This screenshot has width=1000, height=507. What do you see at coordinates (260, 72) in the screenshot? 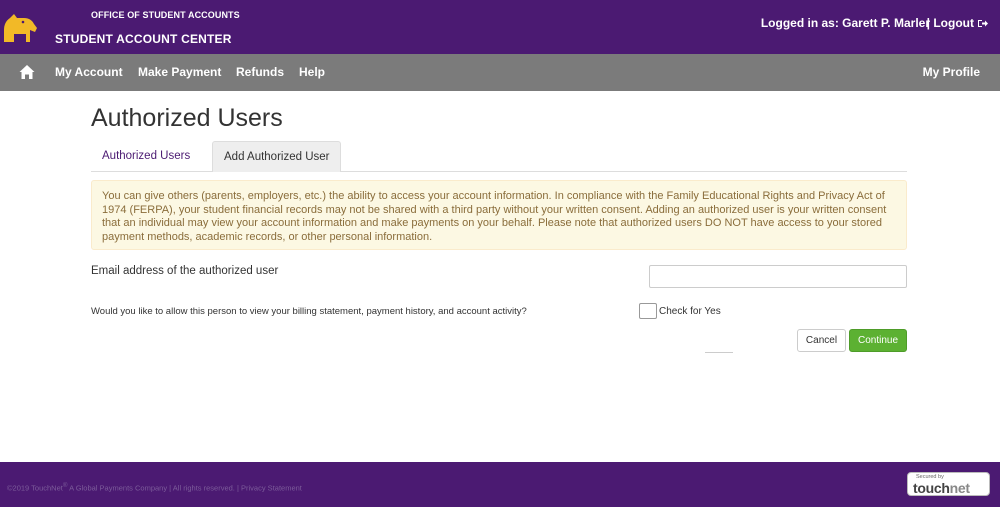
I see `nav-refunds: Refunds` at bounding box center [260, 72].